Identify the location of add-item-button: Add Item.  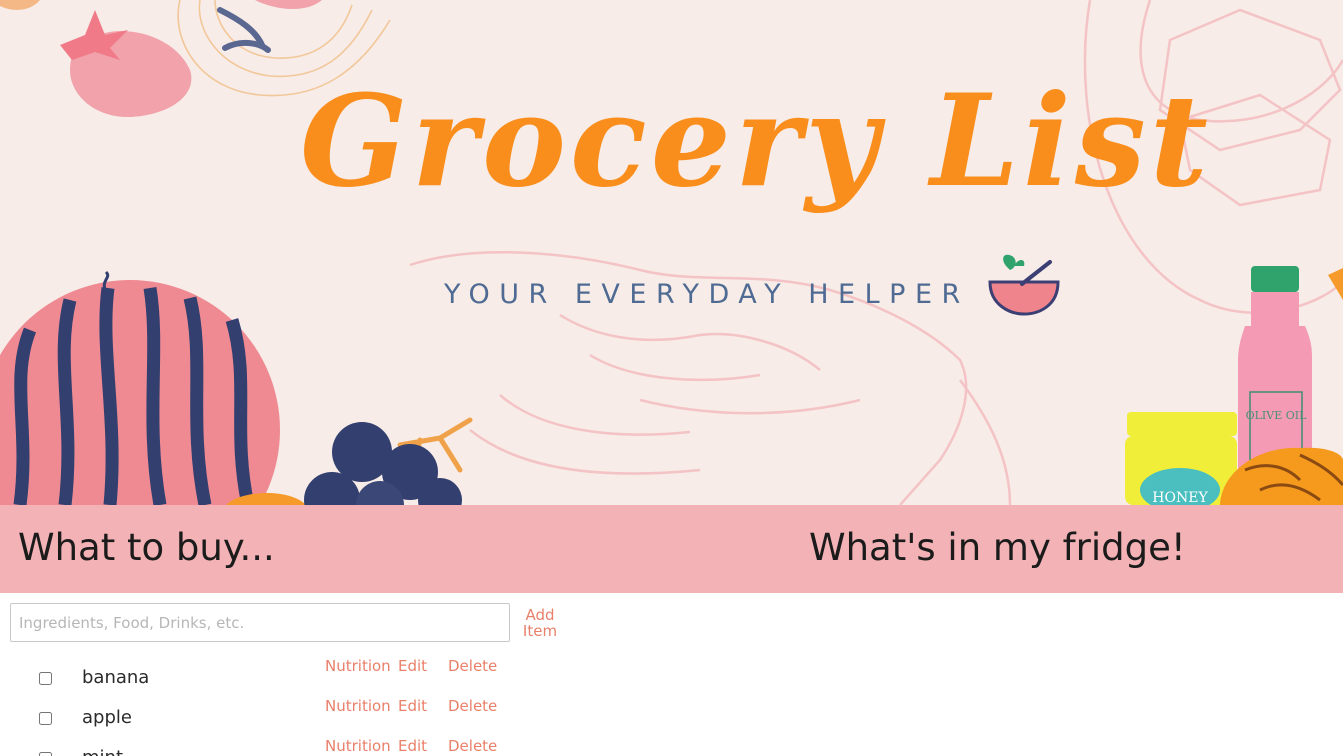
(540, 623).